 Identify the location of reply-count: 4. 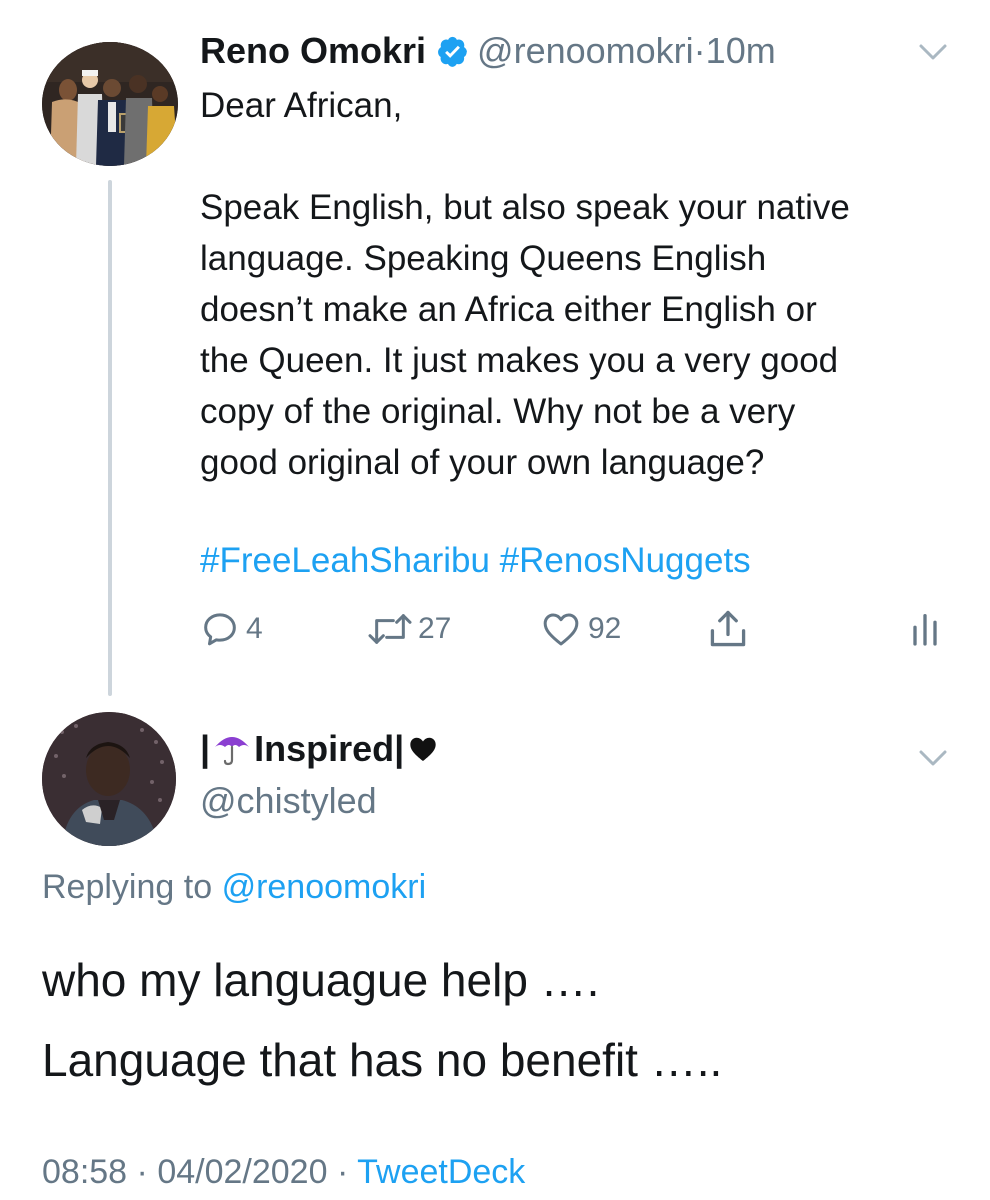
(254, 628).